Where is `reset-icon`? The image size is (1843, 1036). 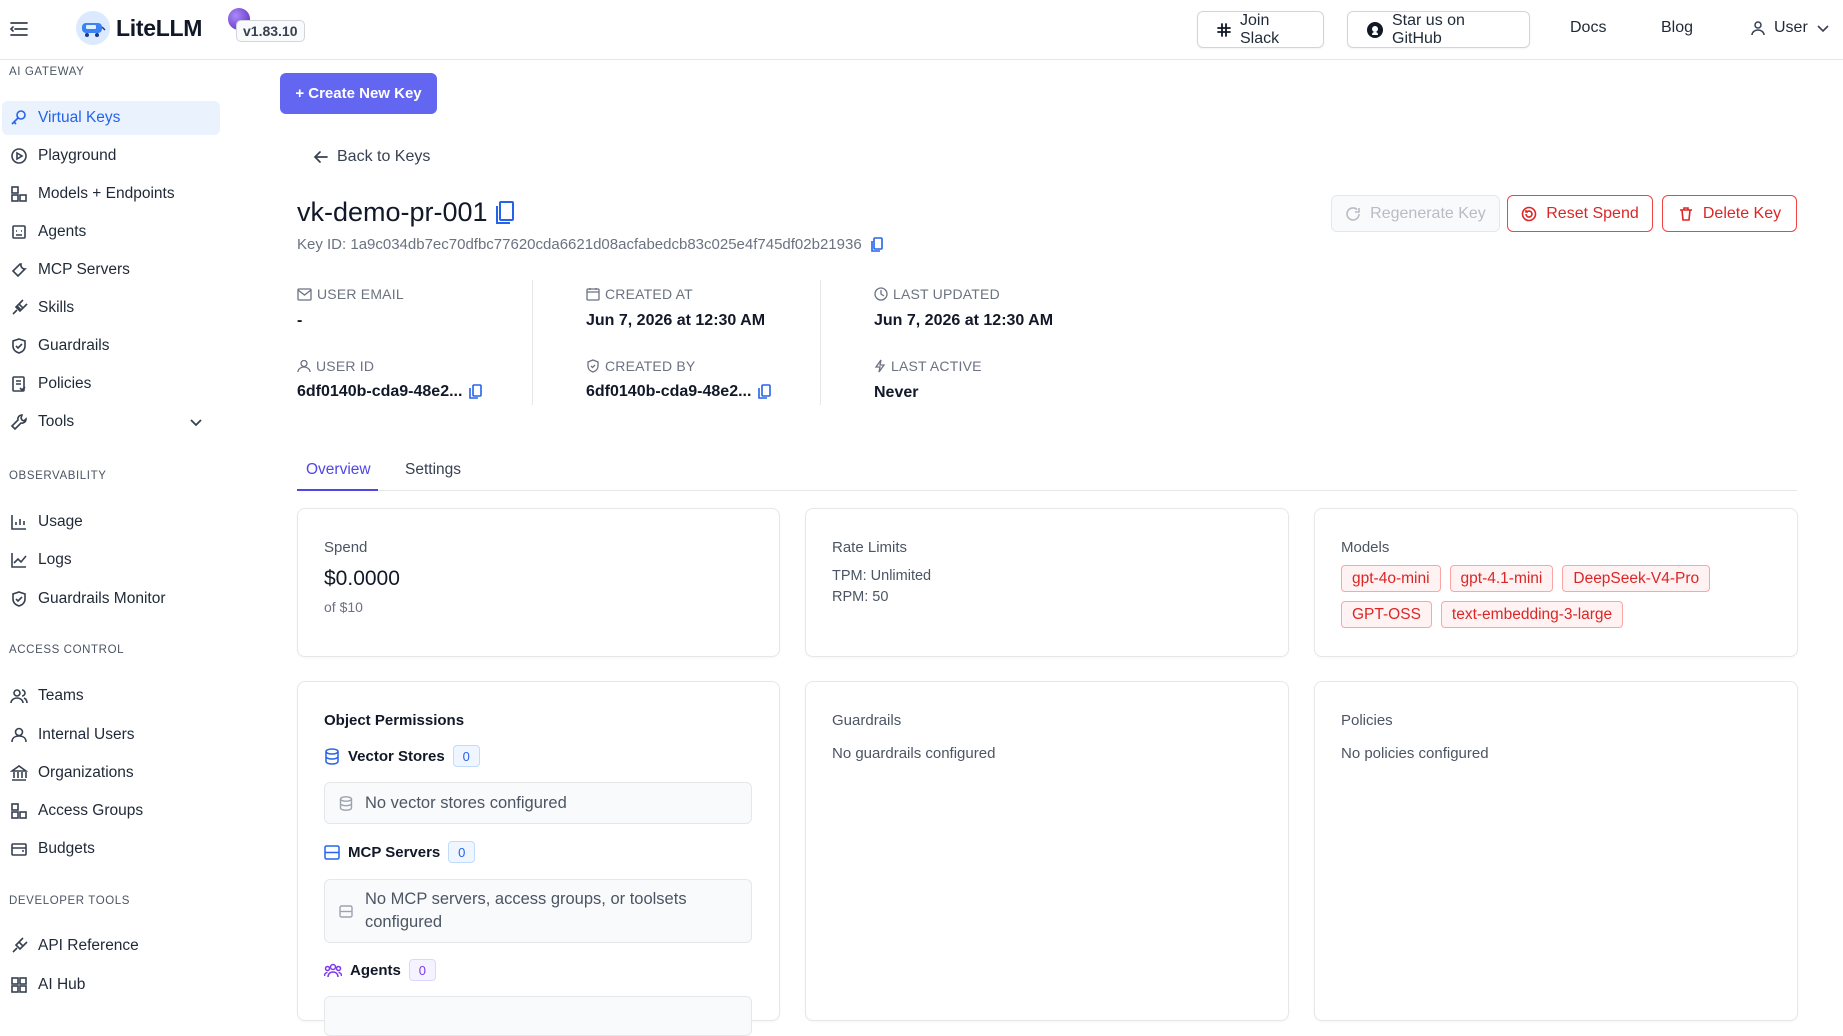
reset-icon is located at coordinates (1529, 214).